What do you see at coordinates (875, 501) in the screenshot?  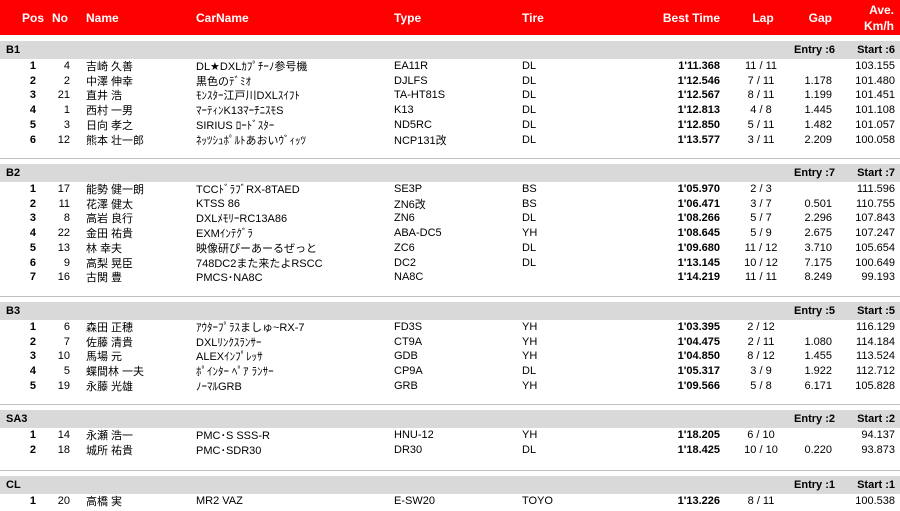 I see `cell-ave: 100.538` at bounding box center [875, 501].